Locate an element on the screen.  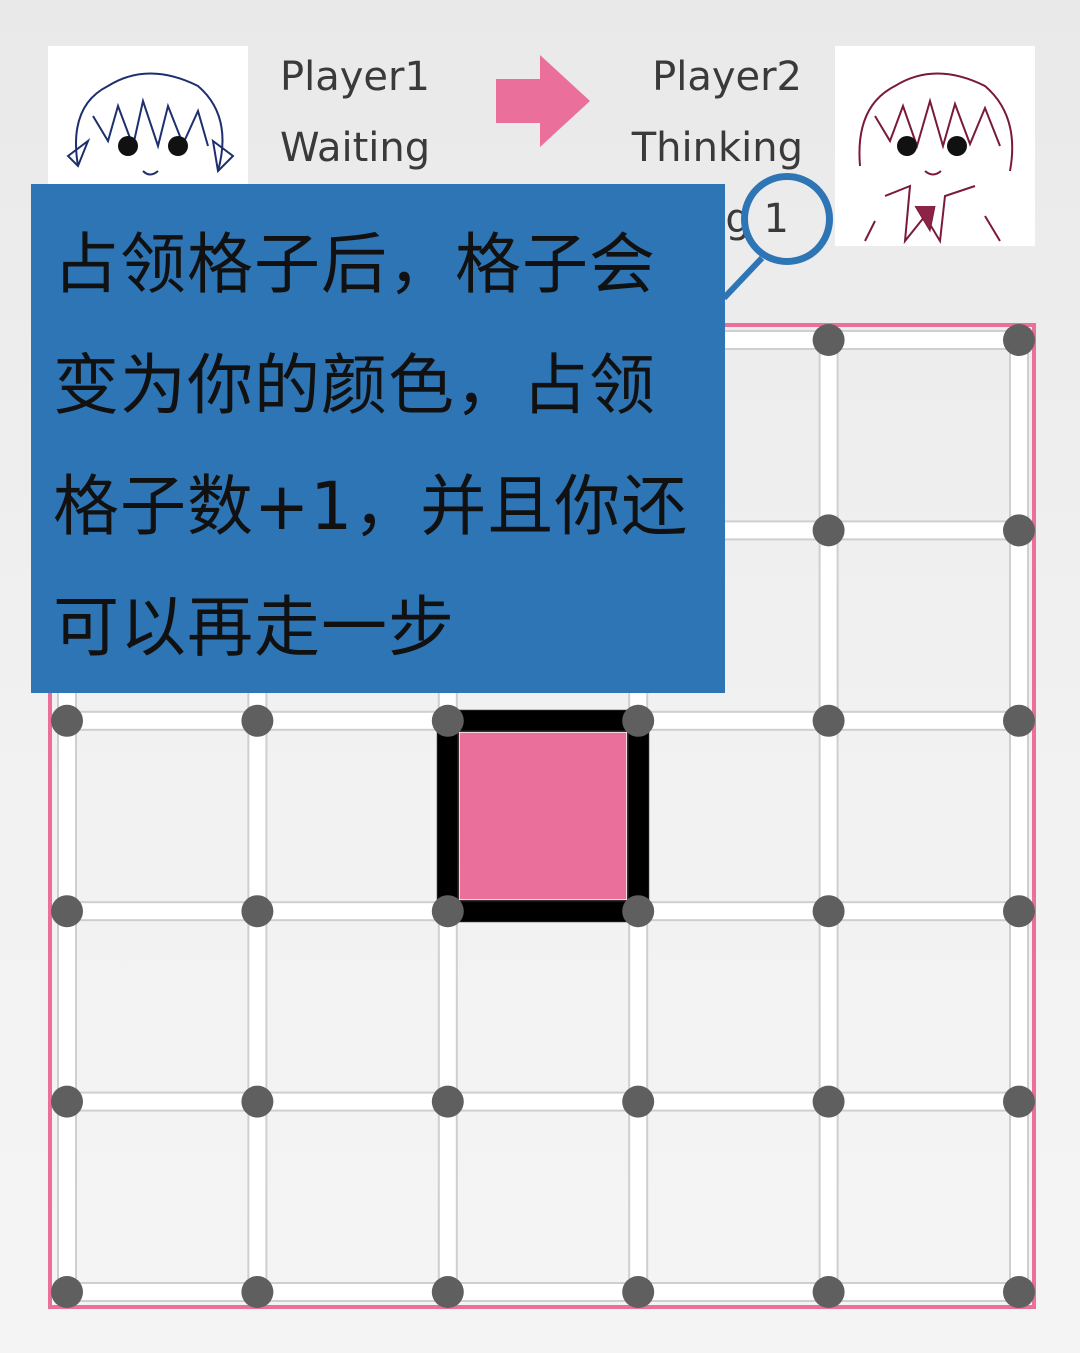
tooltip-line: 格子数+1，并且你还 is located at coordinates (371, 506).